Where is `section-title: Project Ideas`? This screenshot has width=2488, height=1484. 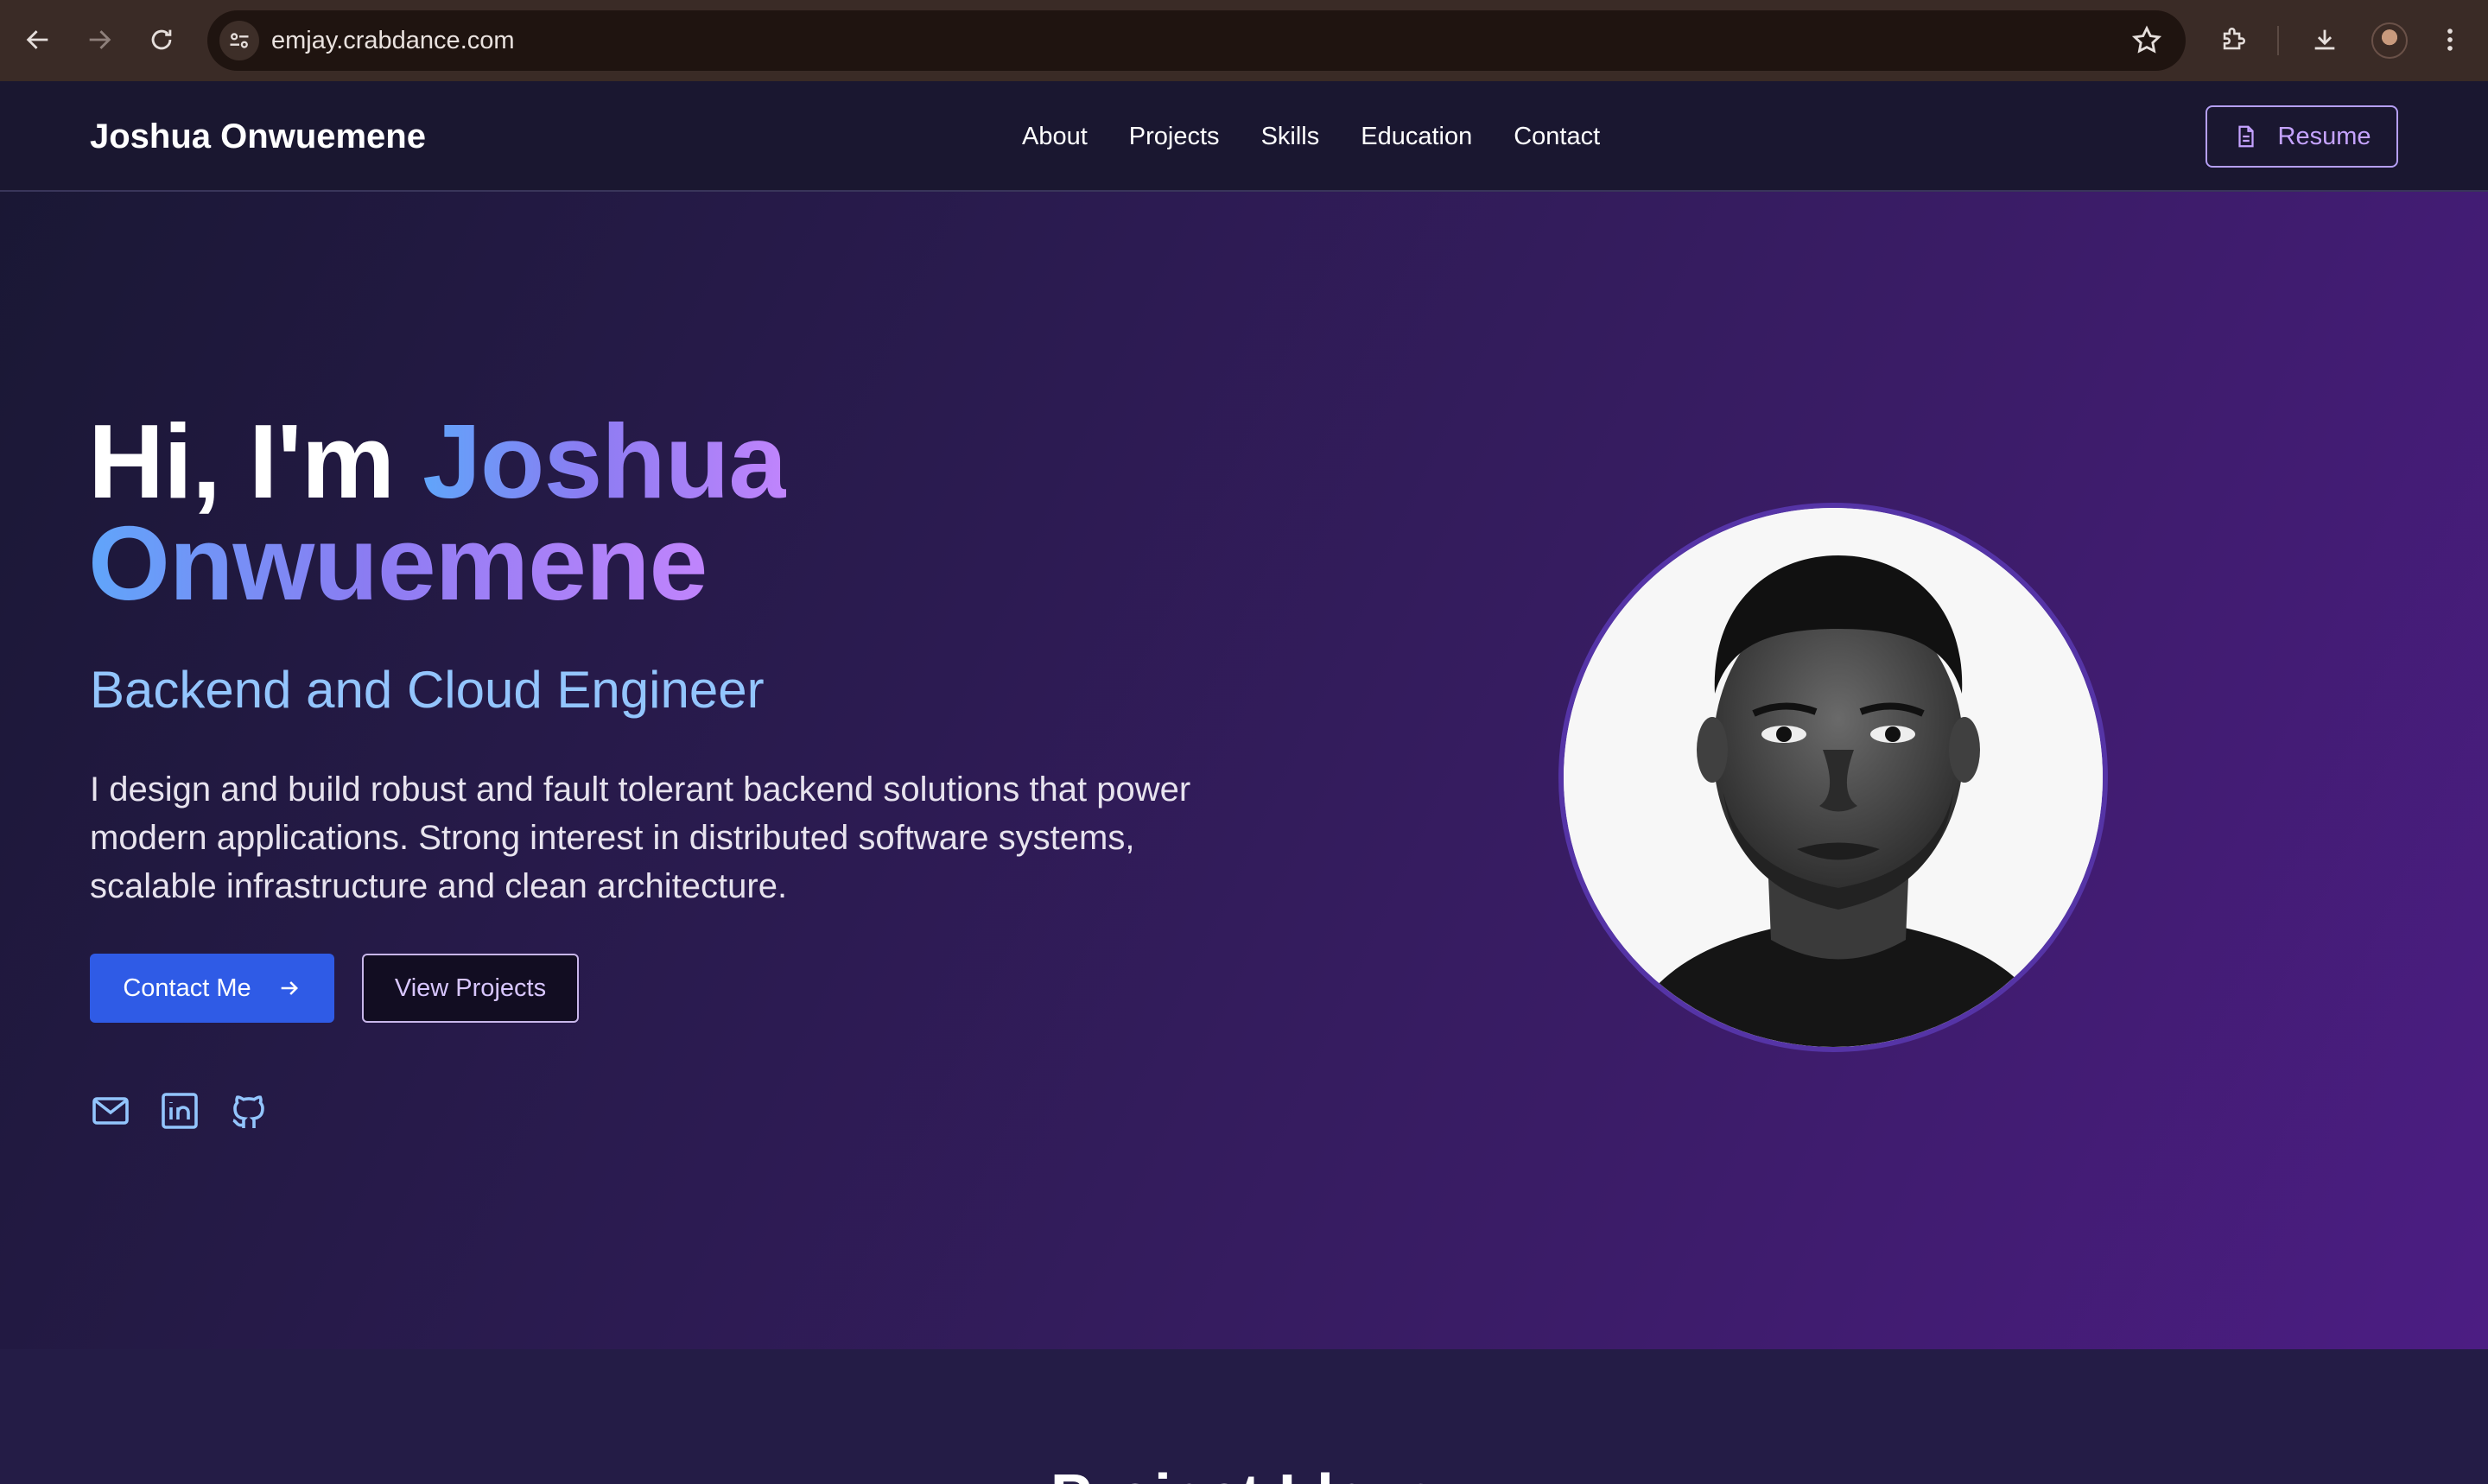 section-title: Project Ideas is located at coordinates (1244, 1473).